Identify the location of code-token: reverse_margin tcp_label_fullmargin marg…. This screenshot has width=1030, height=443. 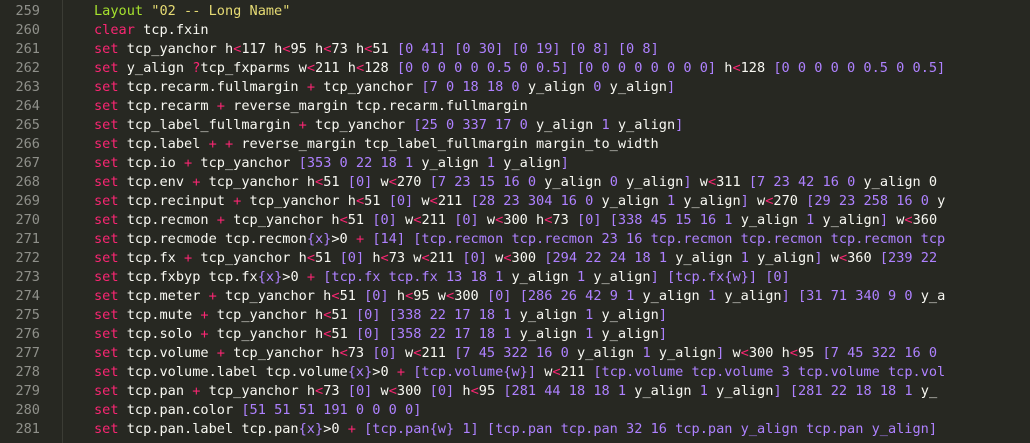
(450, 144).